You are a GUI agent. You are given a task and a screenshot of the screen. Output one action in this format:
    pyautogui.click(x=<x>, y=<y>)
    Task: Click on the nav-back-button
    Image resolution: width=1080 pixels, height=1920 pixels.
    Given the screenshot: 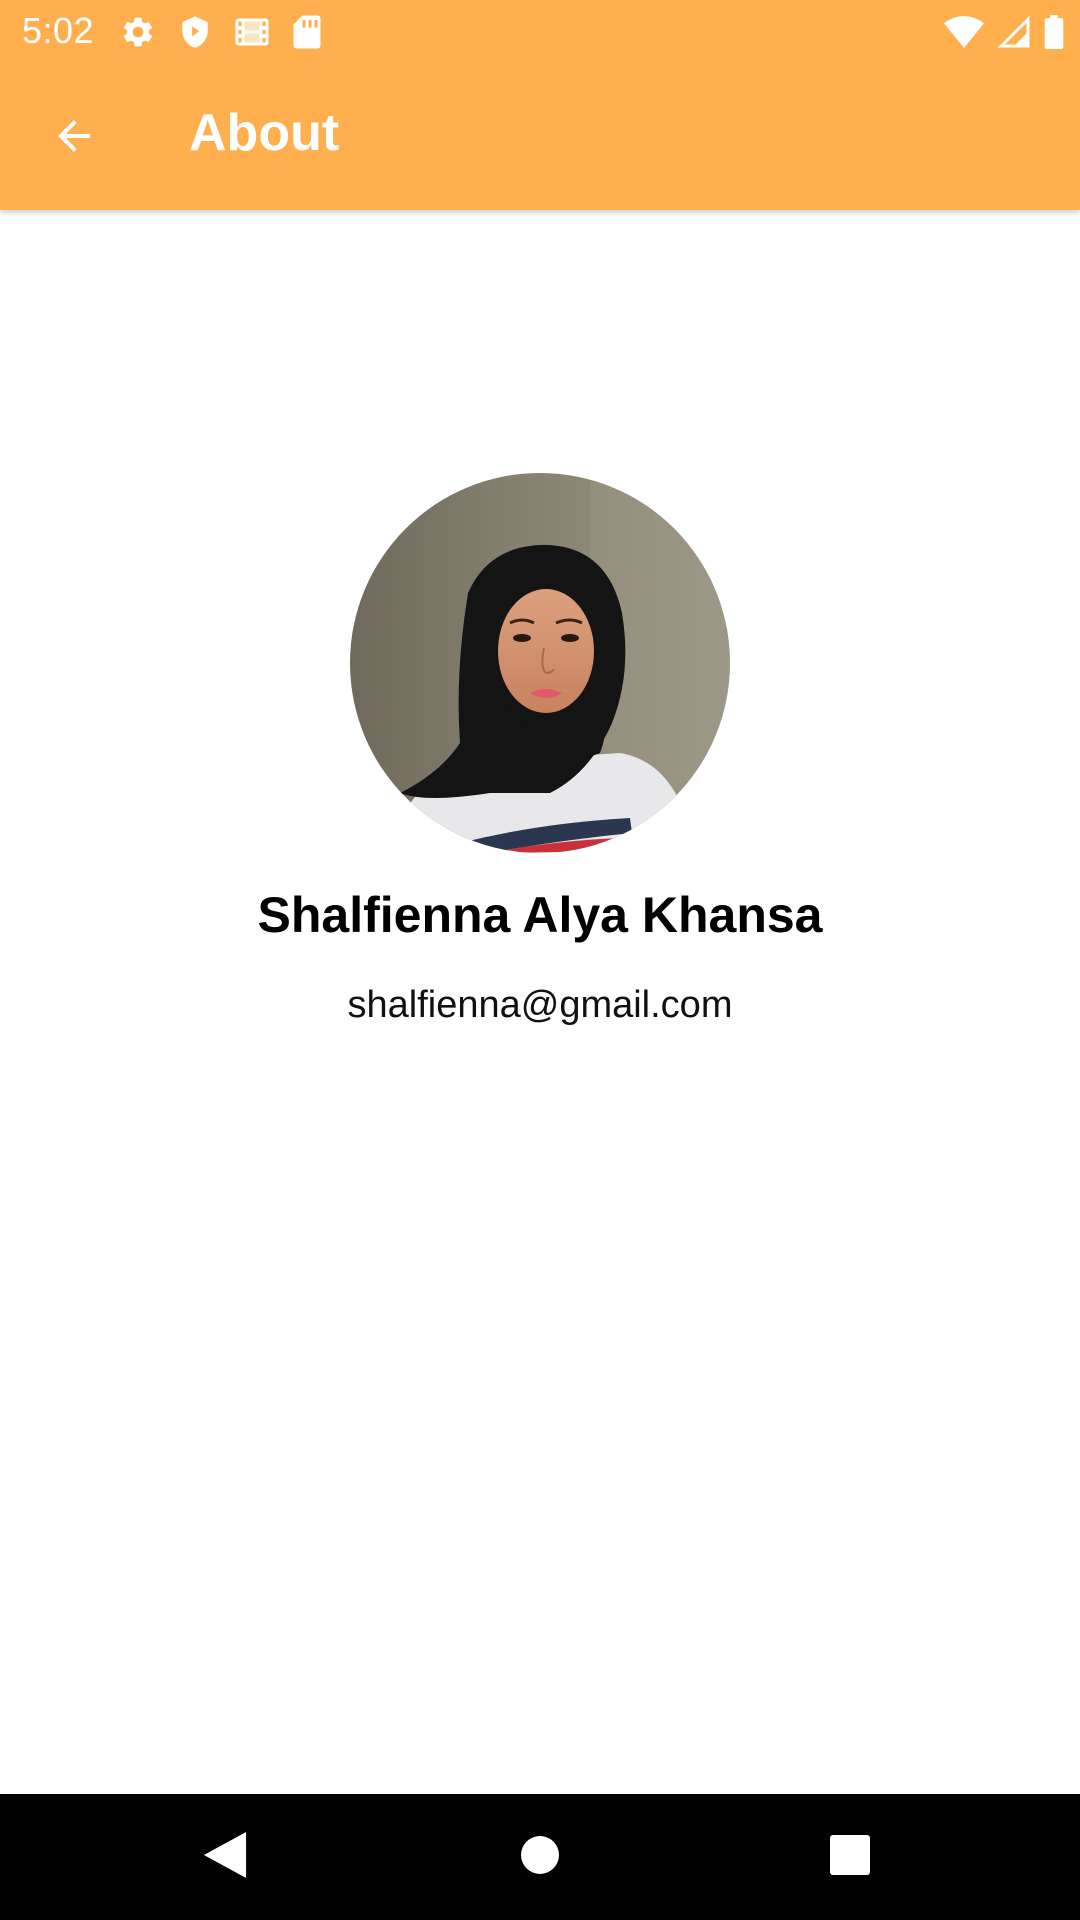 What is the action you would take?
    pyautogui.click(x=225, y=1857)
    